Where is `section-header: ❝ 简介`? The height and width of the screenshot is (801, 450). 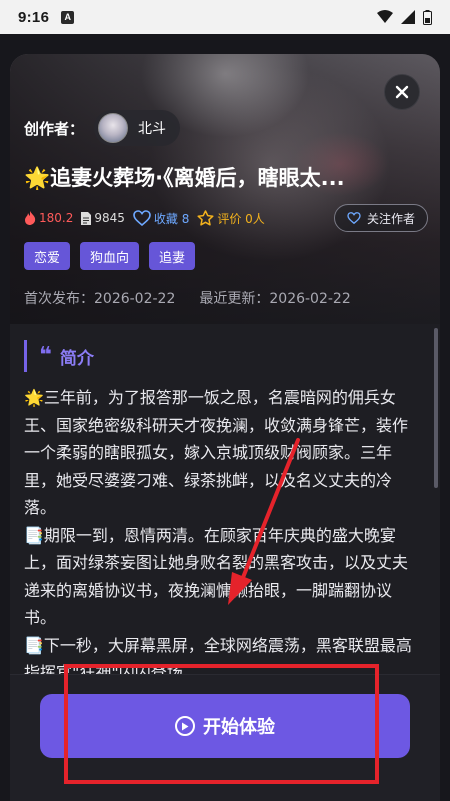
section-header: ❝ 简介 is located at coordinates (59, 356).